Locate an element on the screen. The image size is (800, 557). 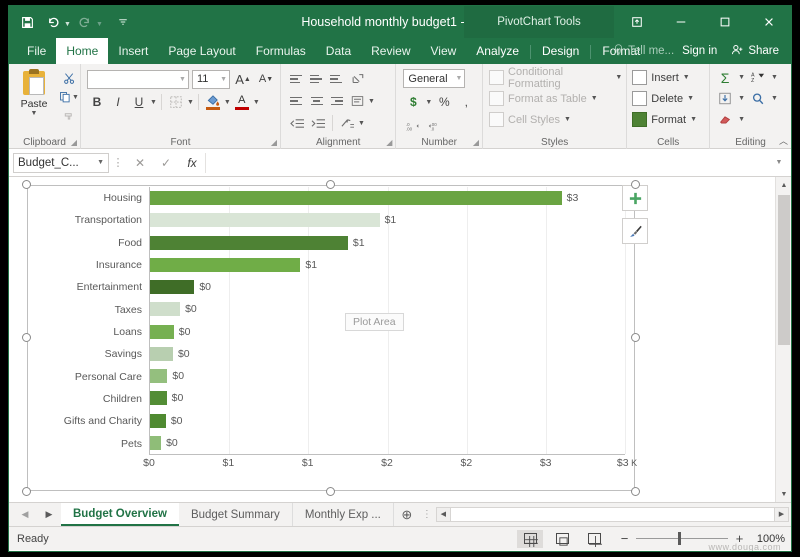
align-middle-icon is located at coordinates (316, 79).